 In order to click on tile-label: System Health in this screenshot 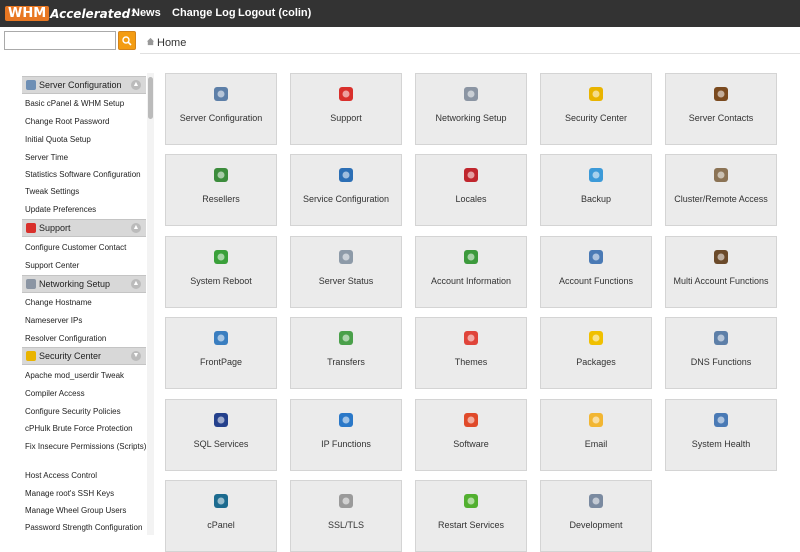, I will do `click(721, 444)`.